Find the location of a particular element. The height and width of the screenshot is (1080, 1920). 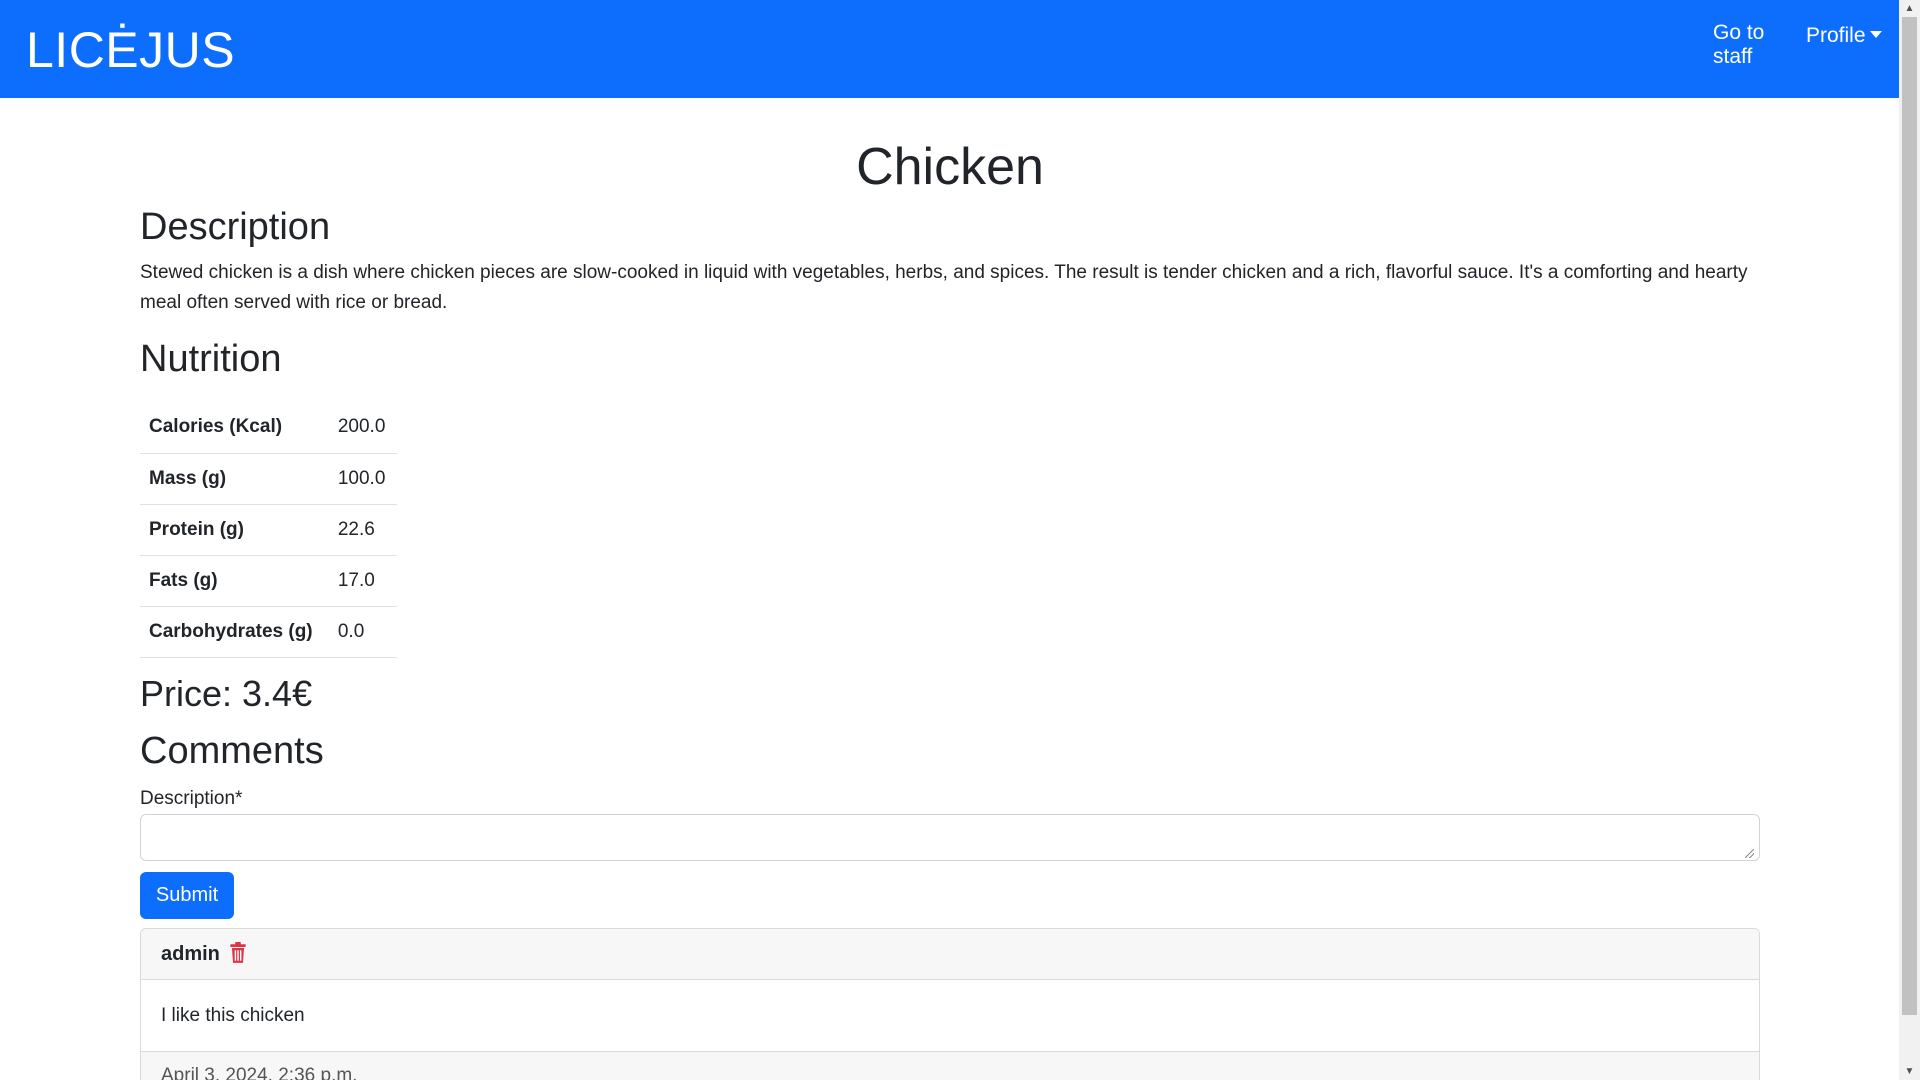

nutrition-heading: Nutrition is located at coordinates (211, 359).